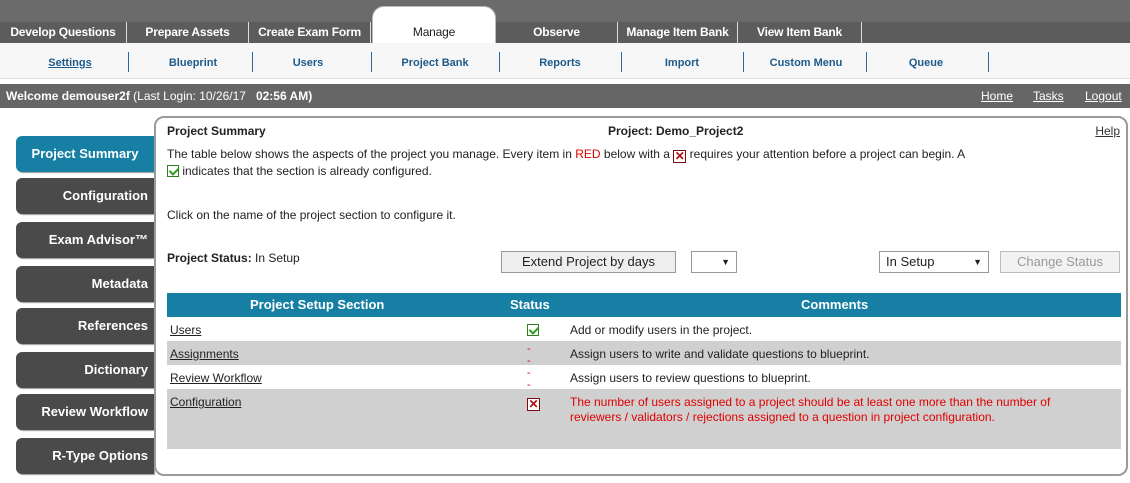  What do you see at coordinates (682, 63) in the screenshot?
I see `subtab-import: Import` at bounding box center [682, 63].